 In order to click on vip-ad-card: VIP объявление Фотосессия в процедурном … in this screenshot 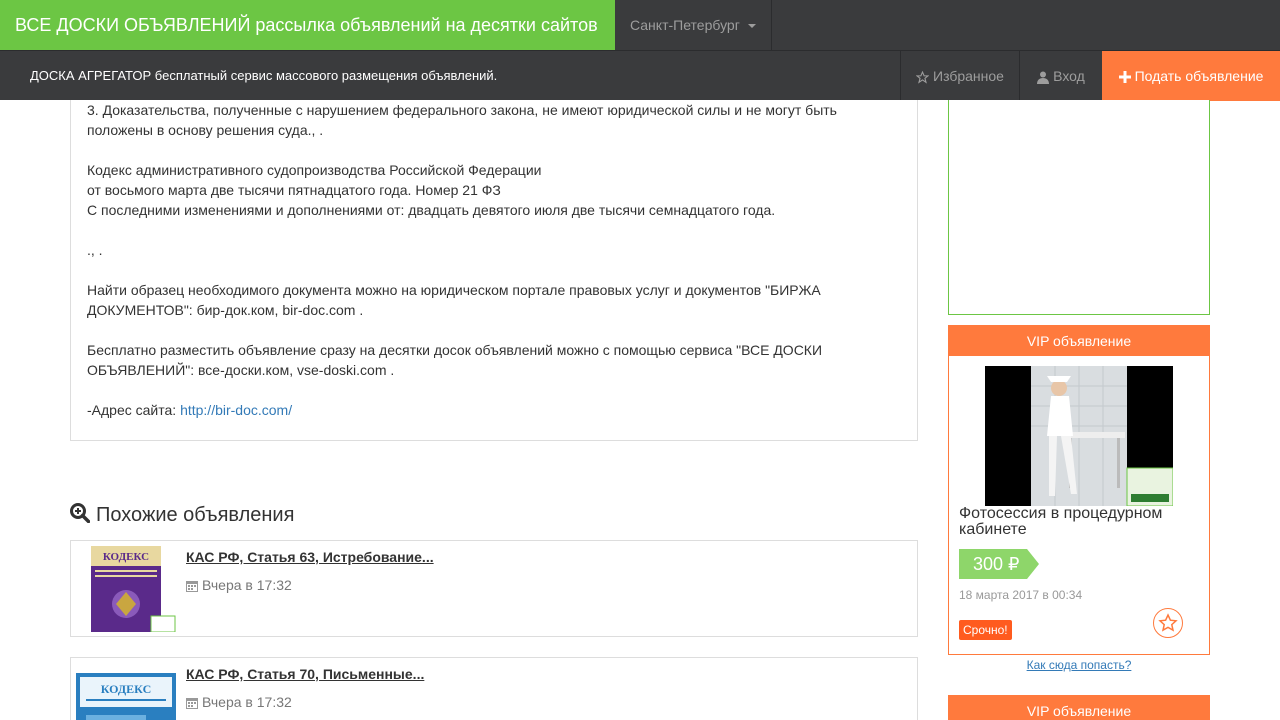, I will do `click(1079, 490)`.